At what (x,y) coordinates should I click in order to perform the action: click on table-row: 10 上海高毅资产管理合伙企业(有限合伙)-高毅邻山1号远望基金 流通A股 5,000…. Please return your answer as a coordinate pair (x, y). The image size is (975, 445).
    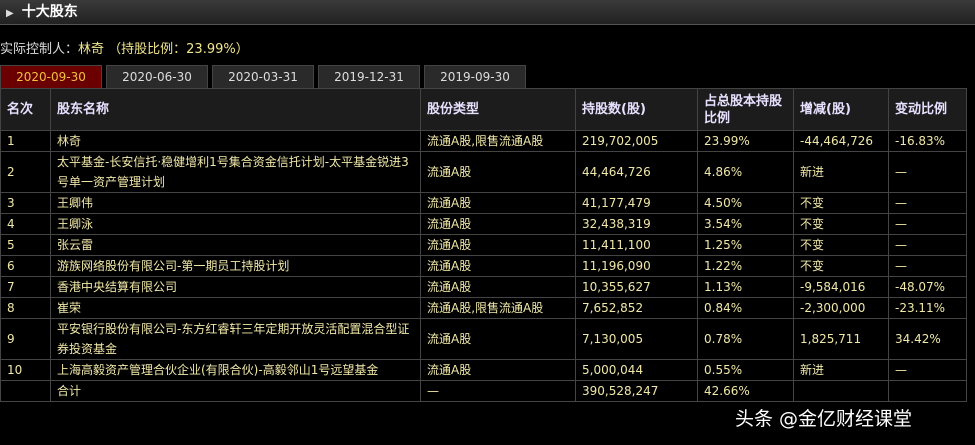
    Looking at the image, I should click on (483, 370).